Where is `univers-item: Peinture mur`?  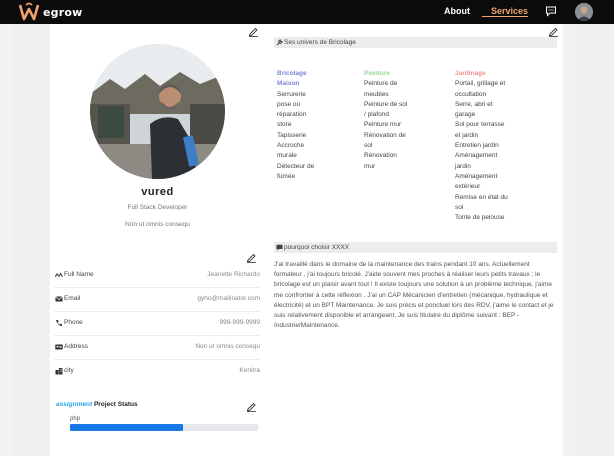 univers-item: Peinture mur is located at coordinates (383, 125).